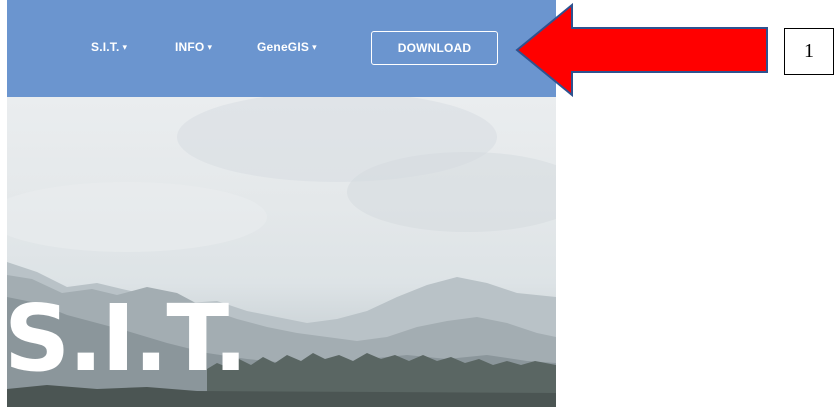 The height and width of the screenshot is (407, 834). I want to click on nav-menu-sit: S.I.T. ▾, so click(109, 47).